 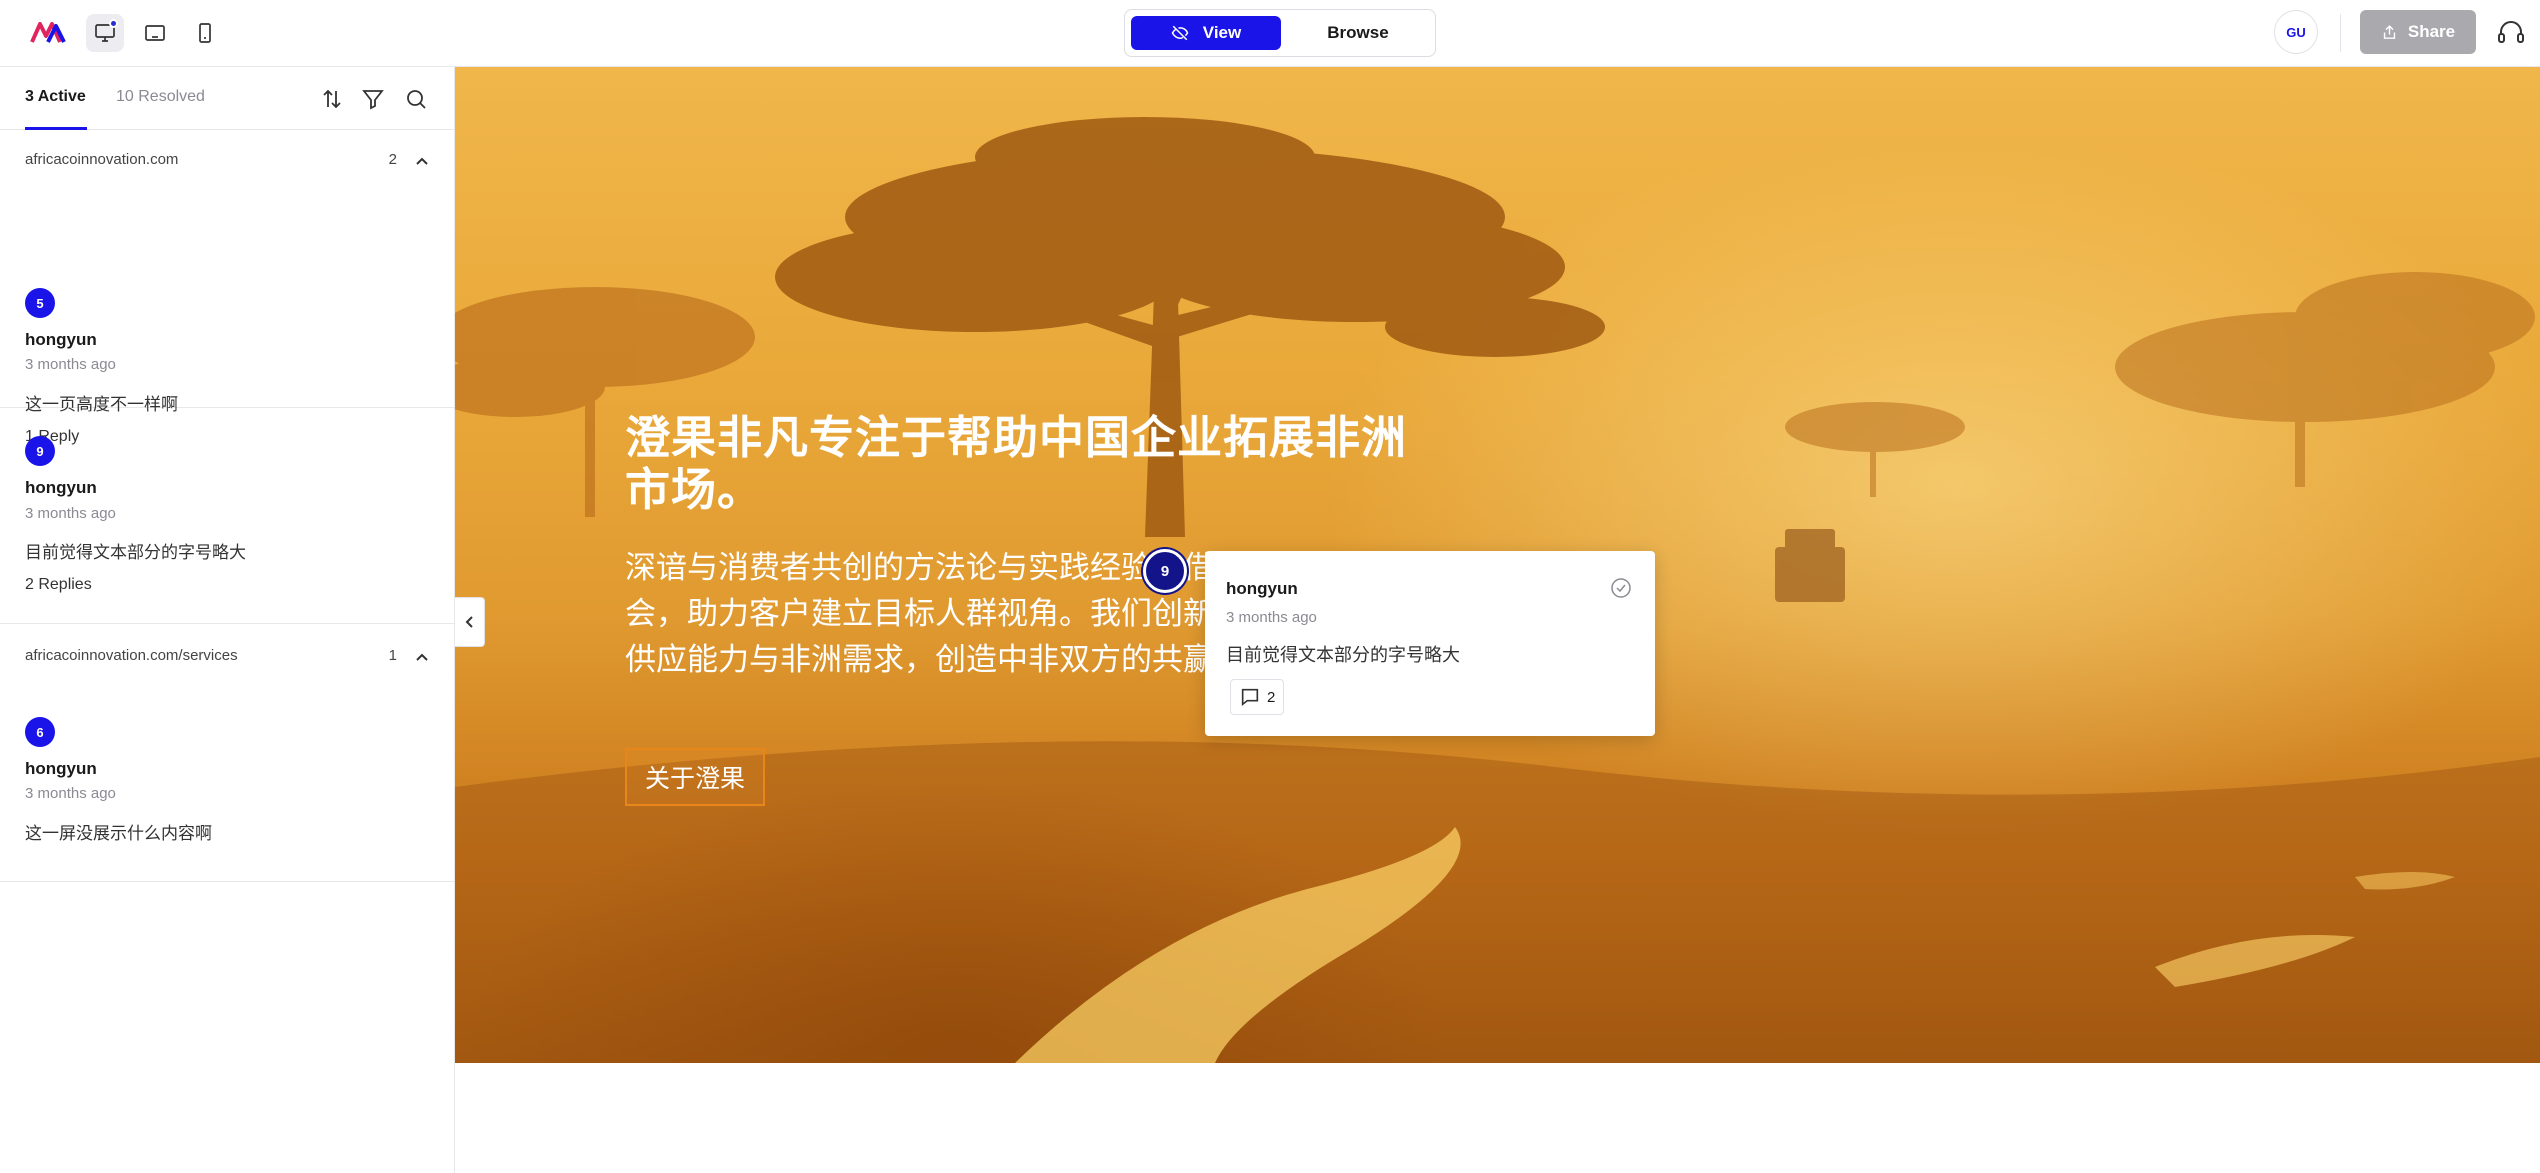 What do you see at coordinates (40, 732) in the screenshot?
I see `comment-pin: 6` at bounding box center [40, 732].